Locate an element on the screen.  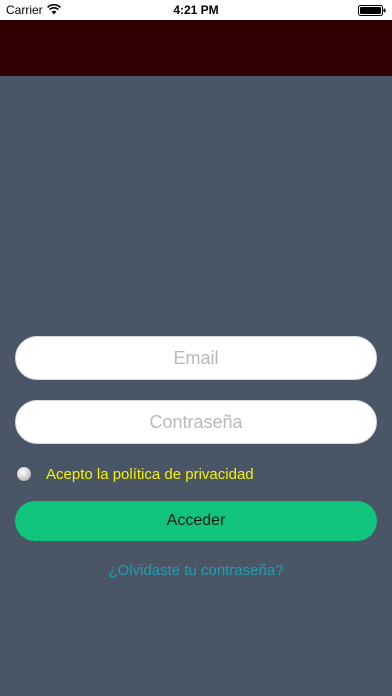
login-button: Acceder is located at coordinates (196, 521).